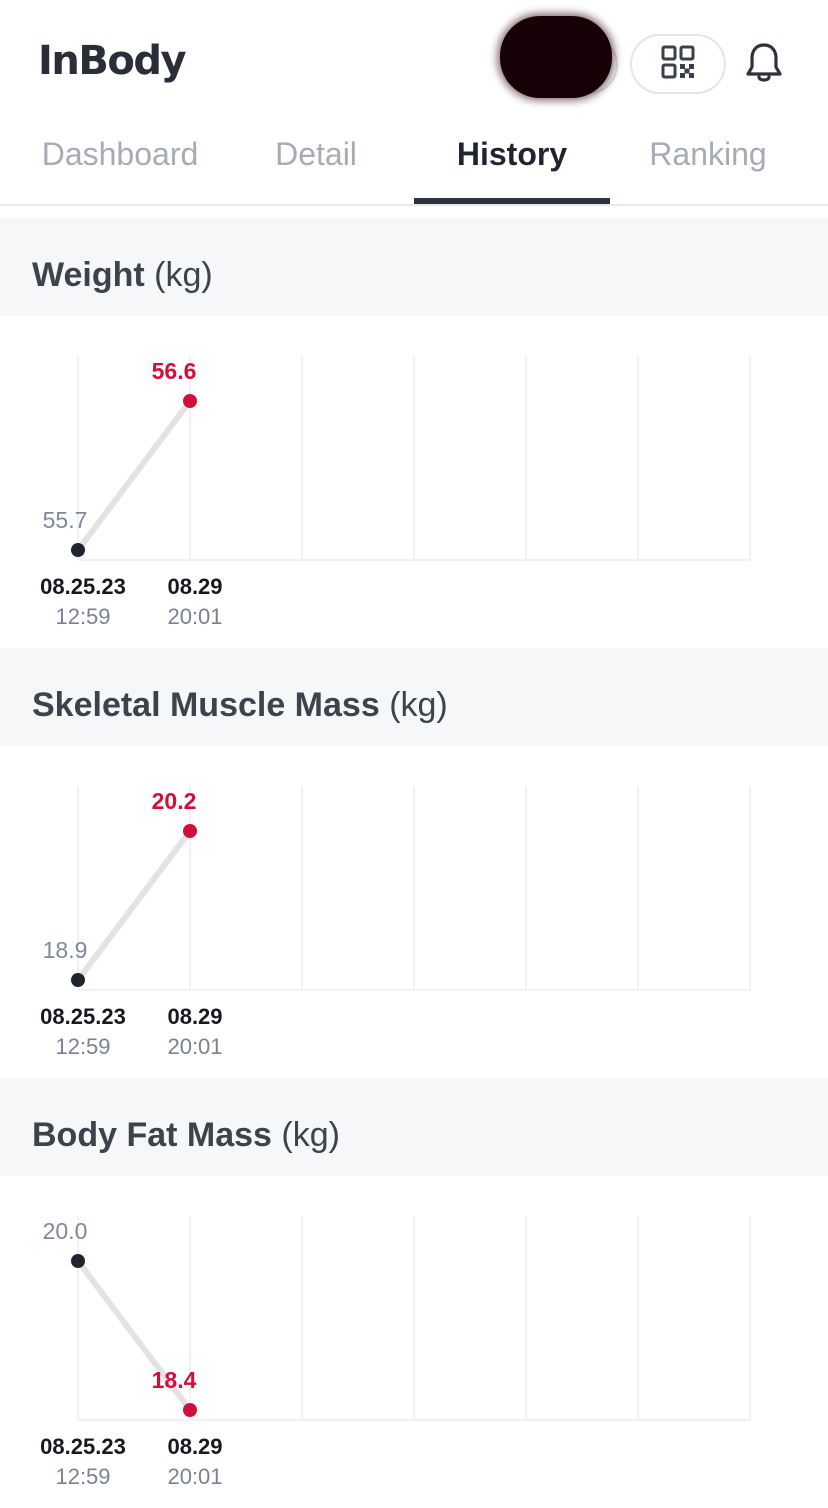 This screenshot has width=828, height=1508. Describe the element at coordinates (65, 1231) in the screenshot. I see `value-label: 20.0` at that location.